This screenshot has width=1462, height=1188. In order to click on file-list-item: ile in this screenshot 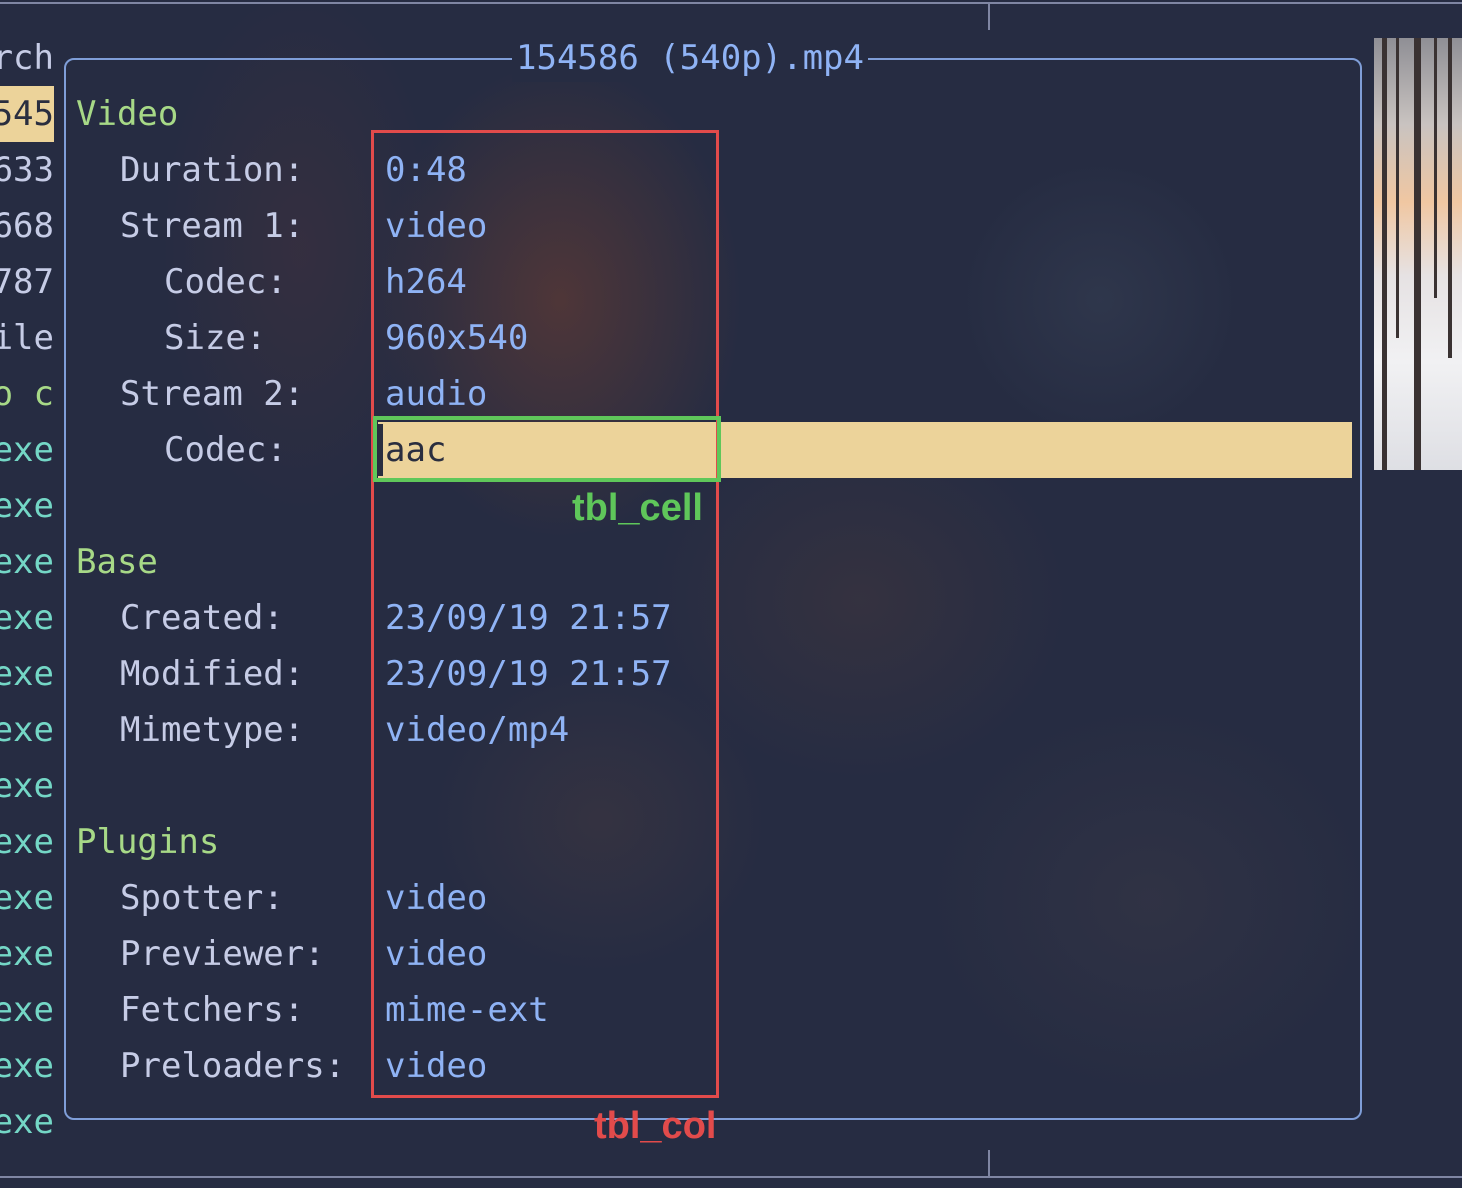, I will do `click(27, 338)`.